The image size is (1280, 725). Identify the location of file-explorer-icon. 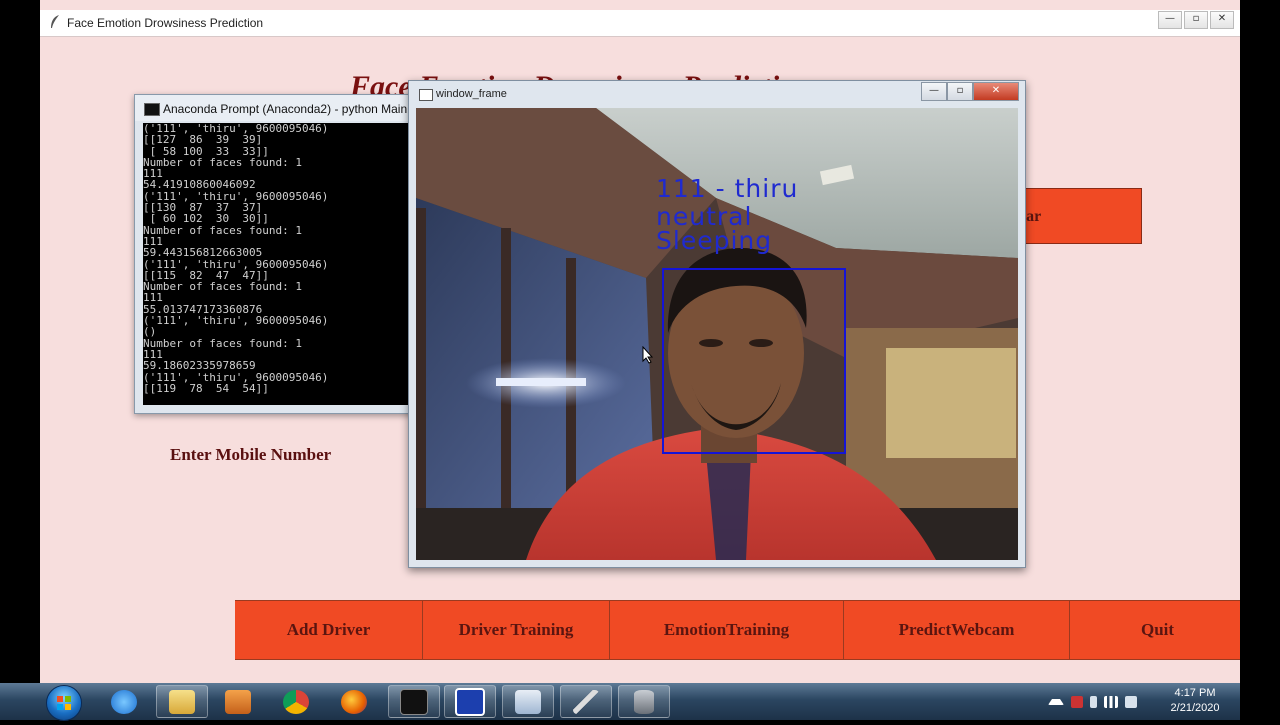
(182, 701).